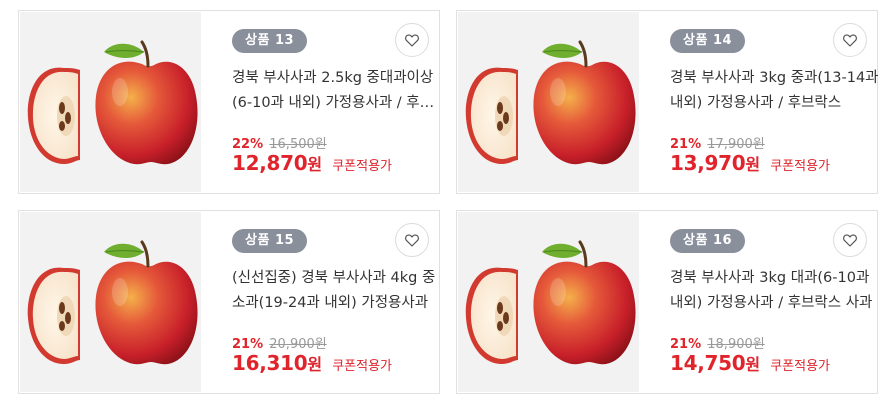 The image size is (888, 400). Describe the element at coordinates (736, 344) in the screenshot. I see `original-price: 18,900원` at that location.